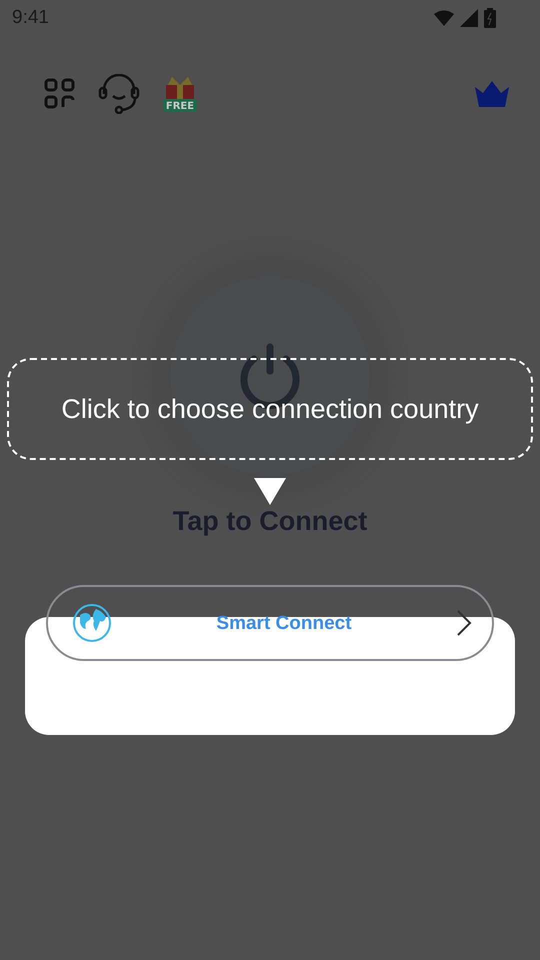 The image size is (540, 960). Describe the element at coordinates (492, 94) in the screenshot. I see `crown-icon` at that location.